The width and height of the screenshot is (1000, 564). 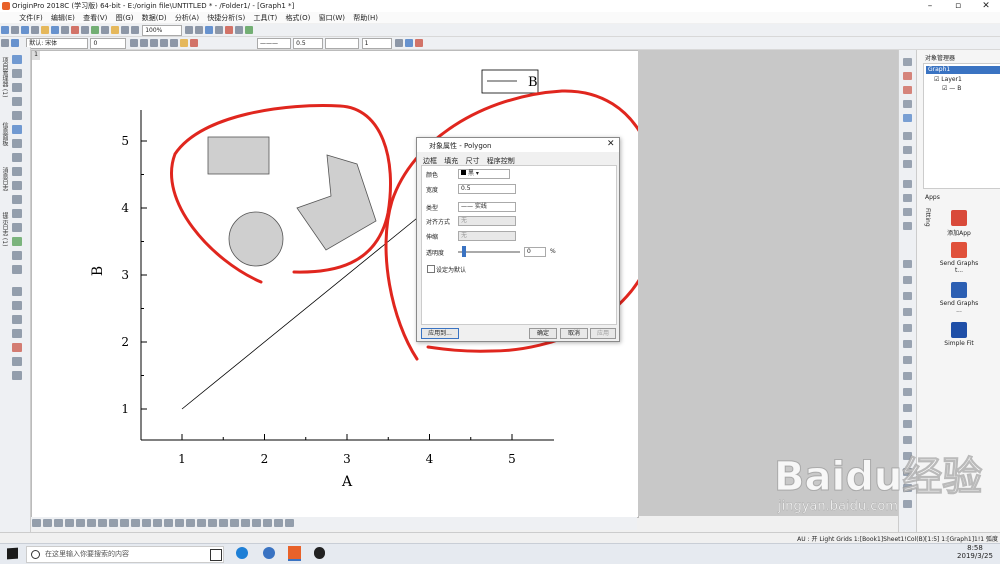 What do you see at coordinates (17, 291) in the screenshot?
I see `data-selector-icon` at bounding box center [17, 291].